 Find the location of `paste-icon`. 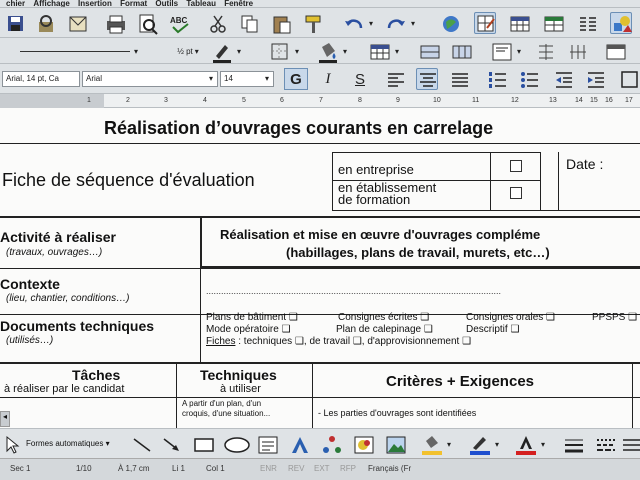

paste-icon is located at coordinates (281, 23).